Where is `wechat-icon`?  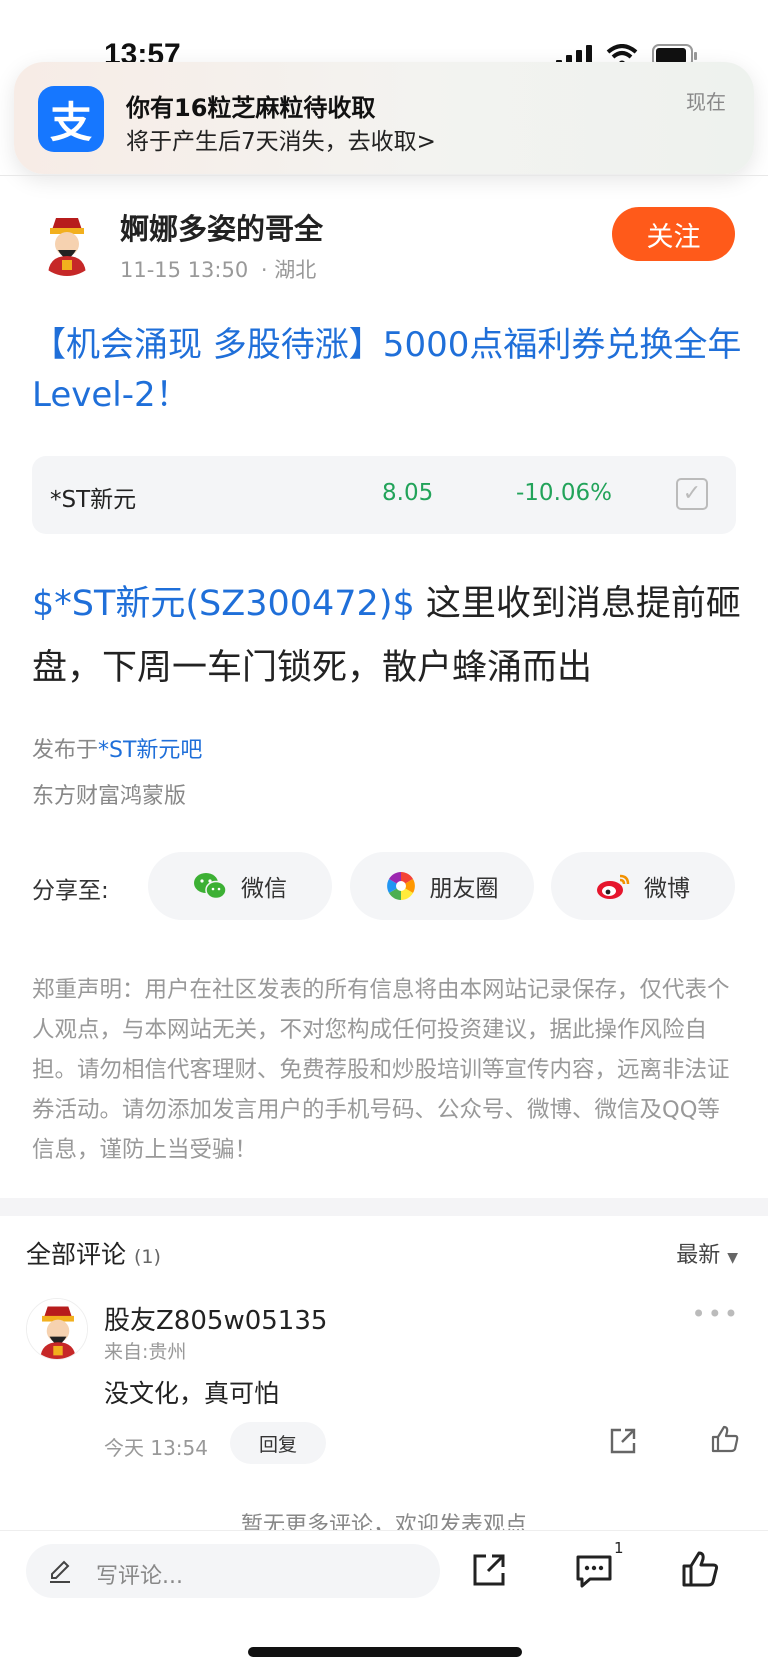
wechat-icon is located at coordinates (210, 886).